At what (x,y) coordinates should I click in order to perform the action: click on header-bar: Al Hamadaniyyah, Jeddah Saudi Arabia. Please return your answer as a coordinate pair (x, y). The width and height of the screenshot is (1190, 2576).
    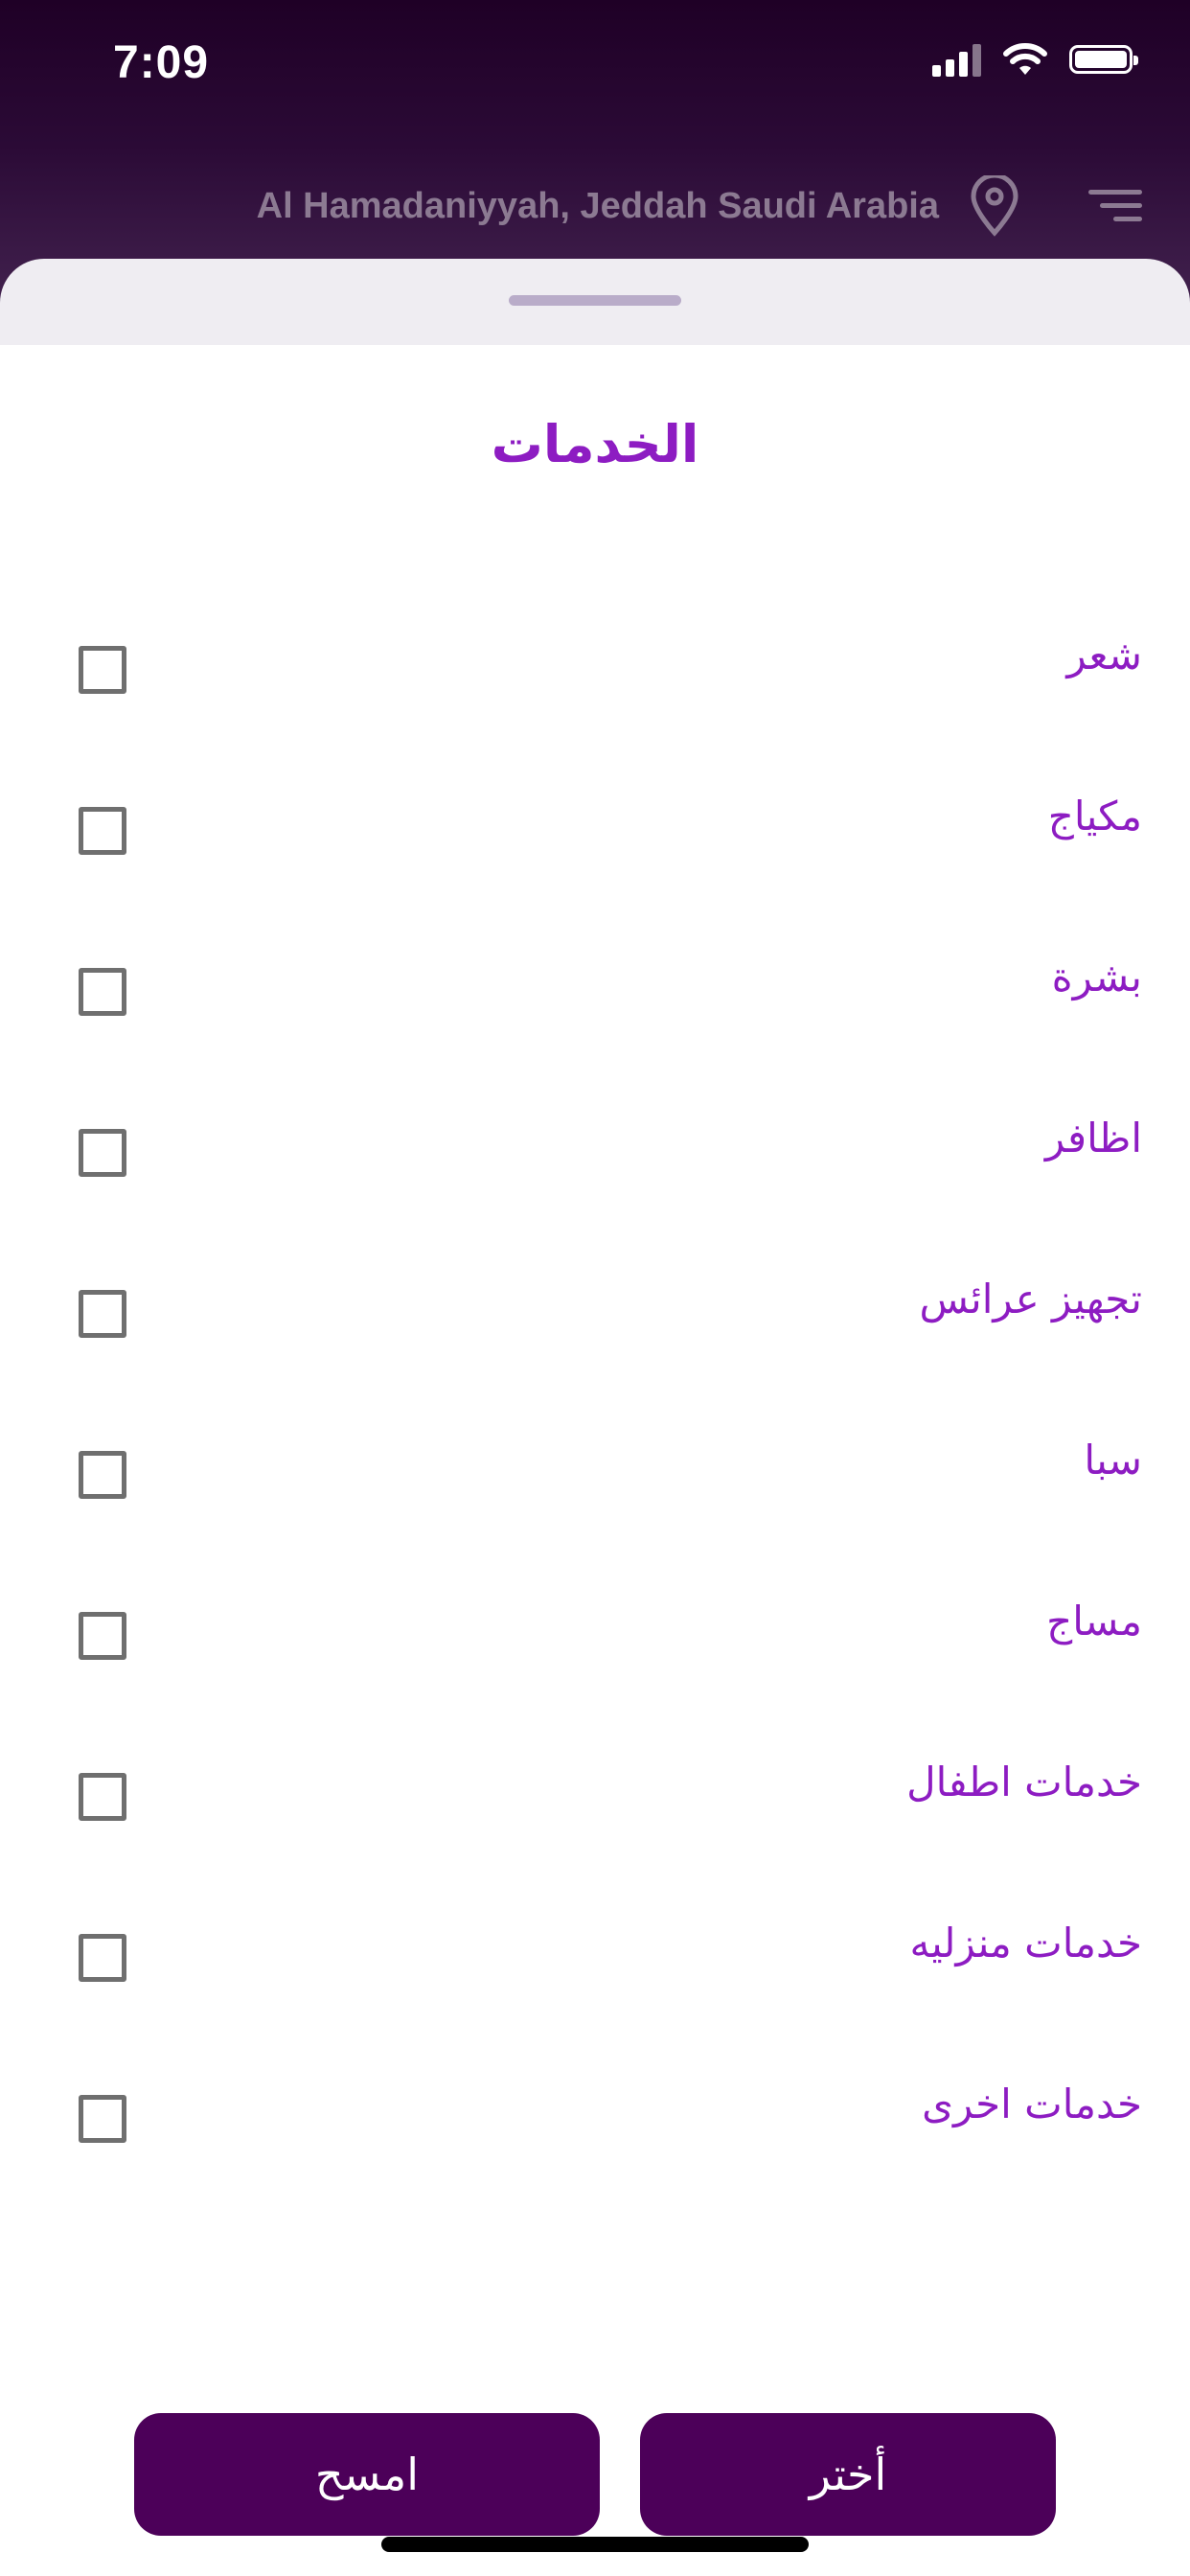
    Looking at the image, I should click on (619, 206).